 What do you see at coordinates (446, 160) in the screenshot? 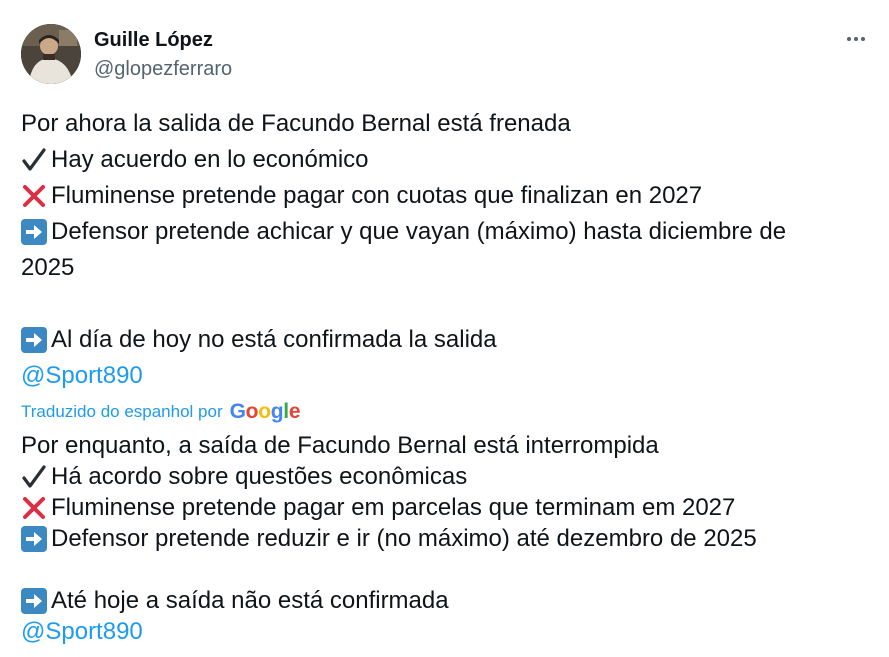
I see `text-line: Hay acuerdo en lo económico` at bounding box center [446, 160].